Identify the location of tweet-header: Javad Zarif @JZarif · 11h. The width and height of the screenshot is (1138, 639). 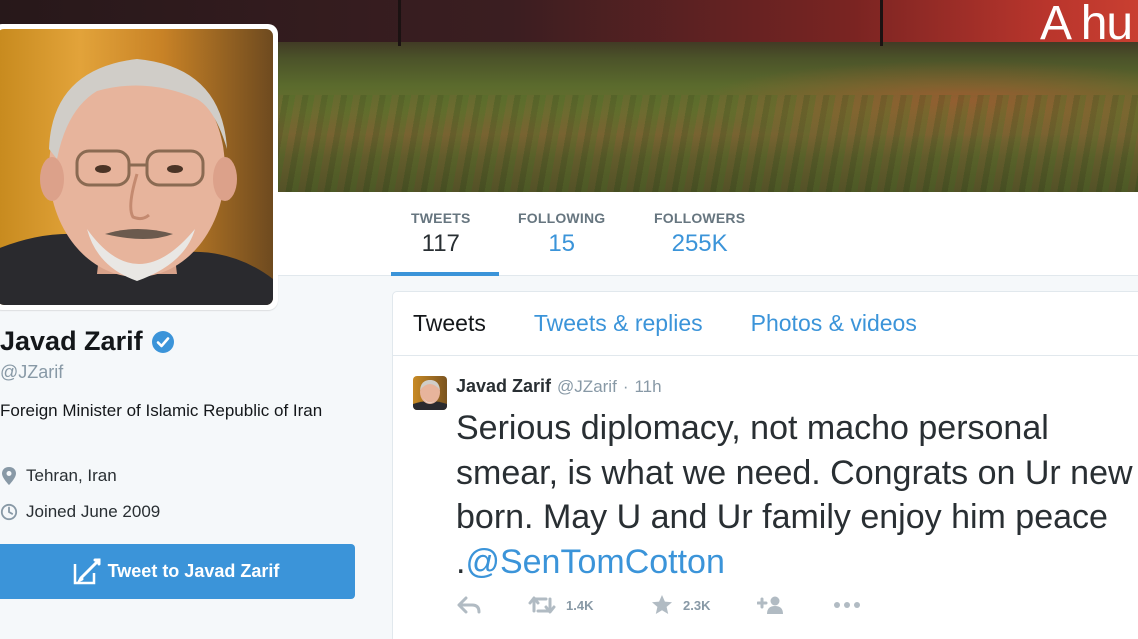
(559, 386).